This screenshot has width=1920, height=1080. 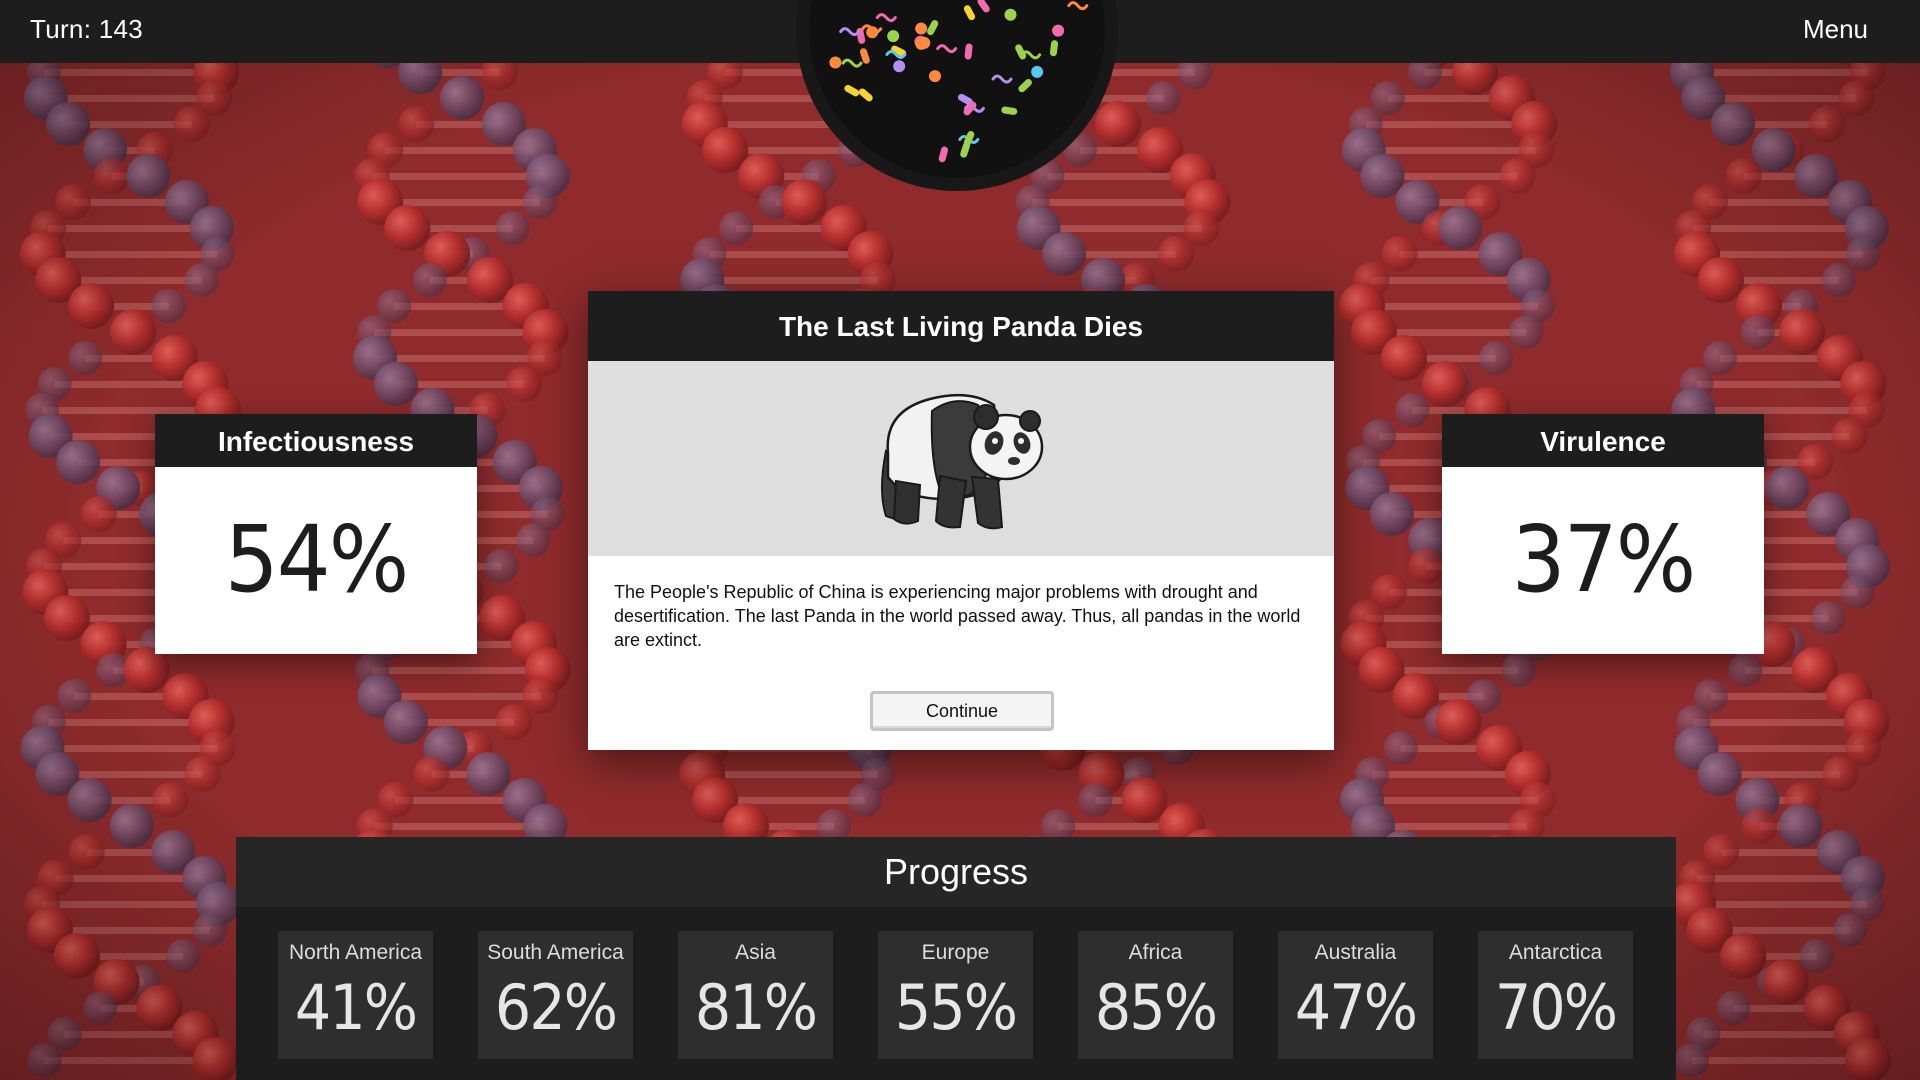 What do you see at coordinates (316, 440) in the screenshot?
I see `infectiousness-label: Infectiousness` at bounding box center [316, 440].